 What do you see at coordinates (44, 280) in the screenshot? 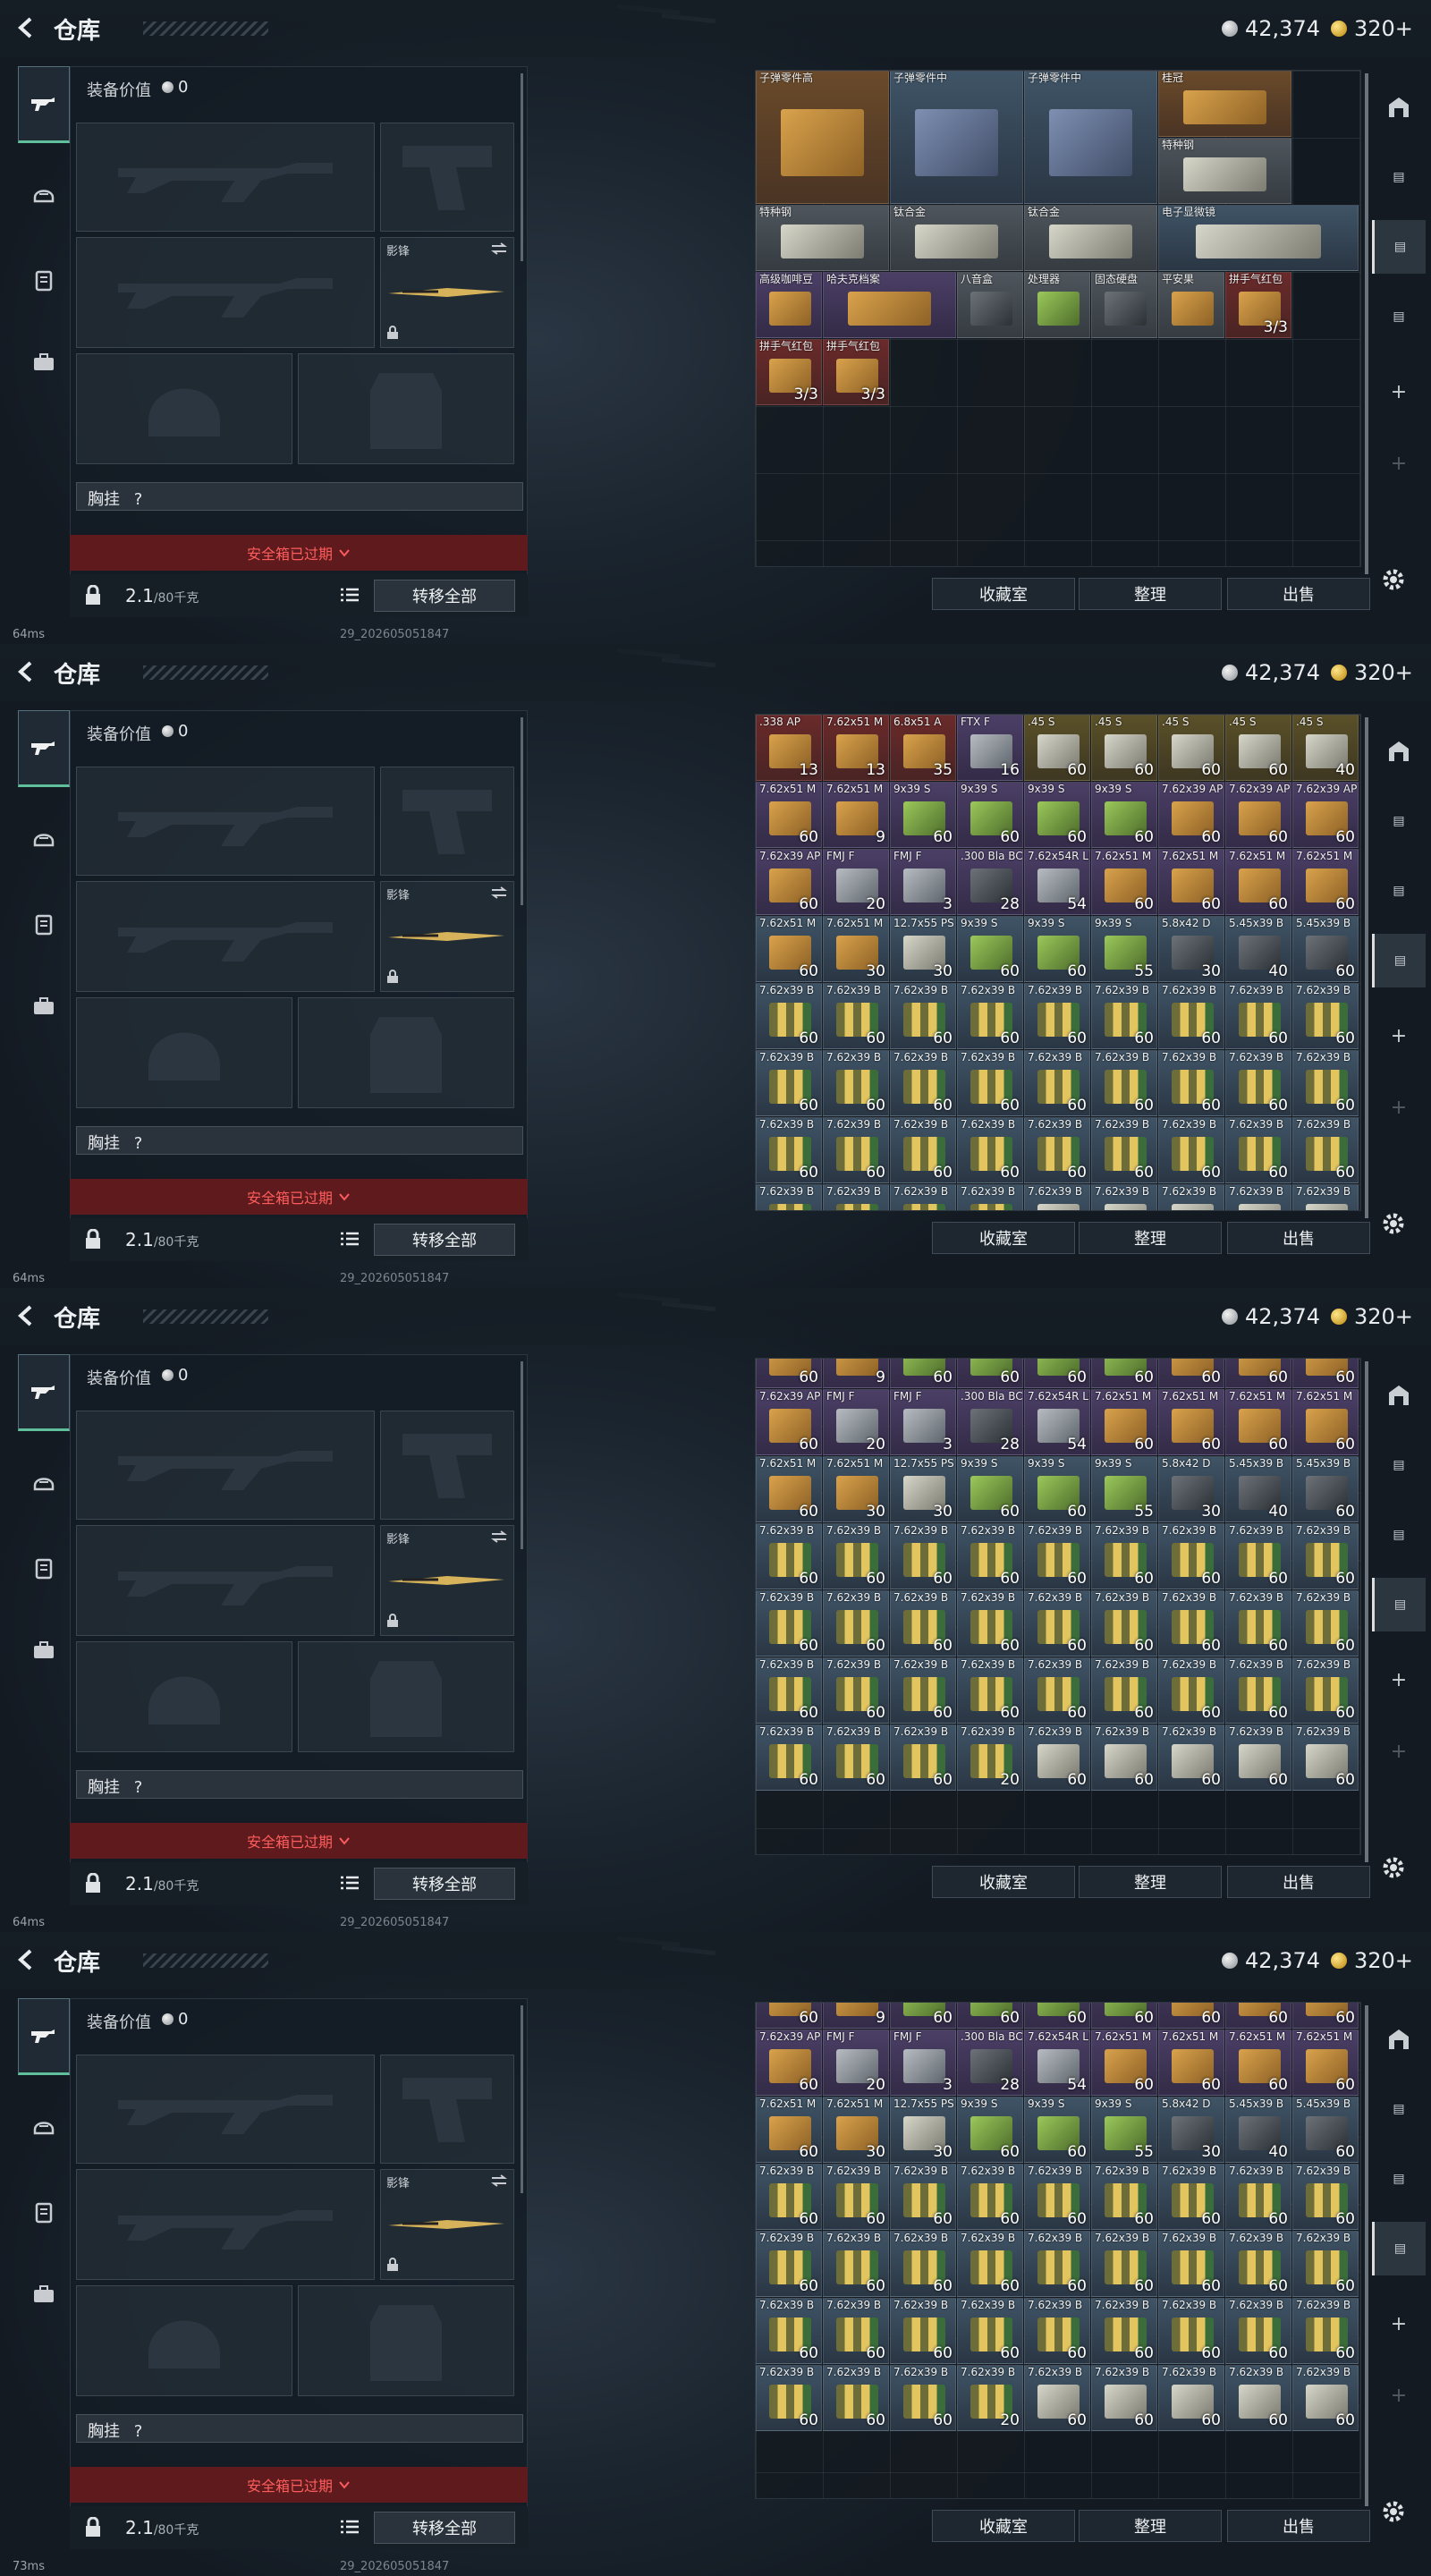
I see `tab-vest` at bounding box center [44, 280].